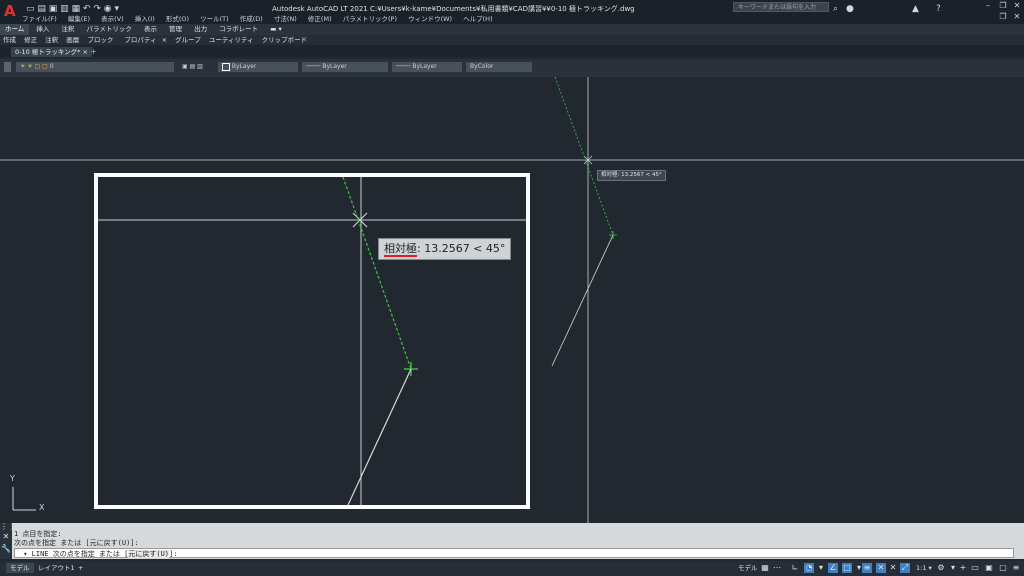 The image size is (1024, 576). I want to click on command-prompt-prefix: ▾ LINE 次の点を指定 または [, so click(74, 554).